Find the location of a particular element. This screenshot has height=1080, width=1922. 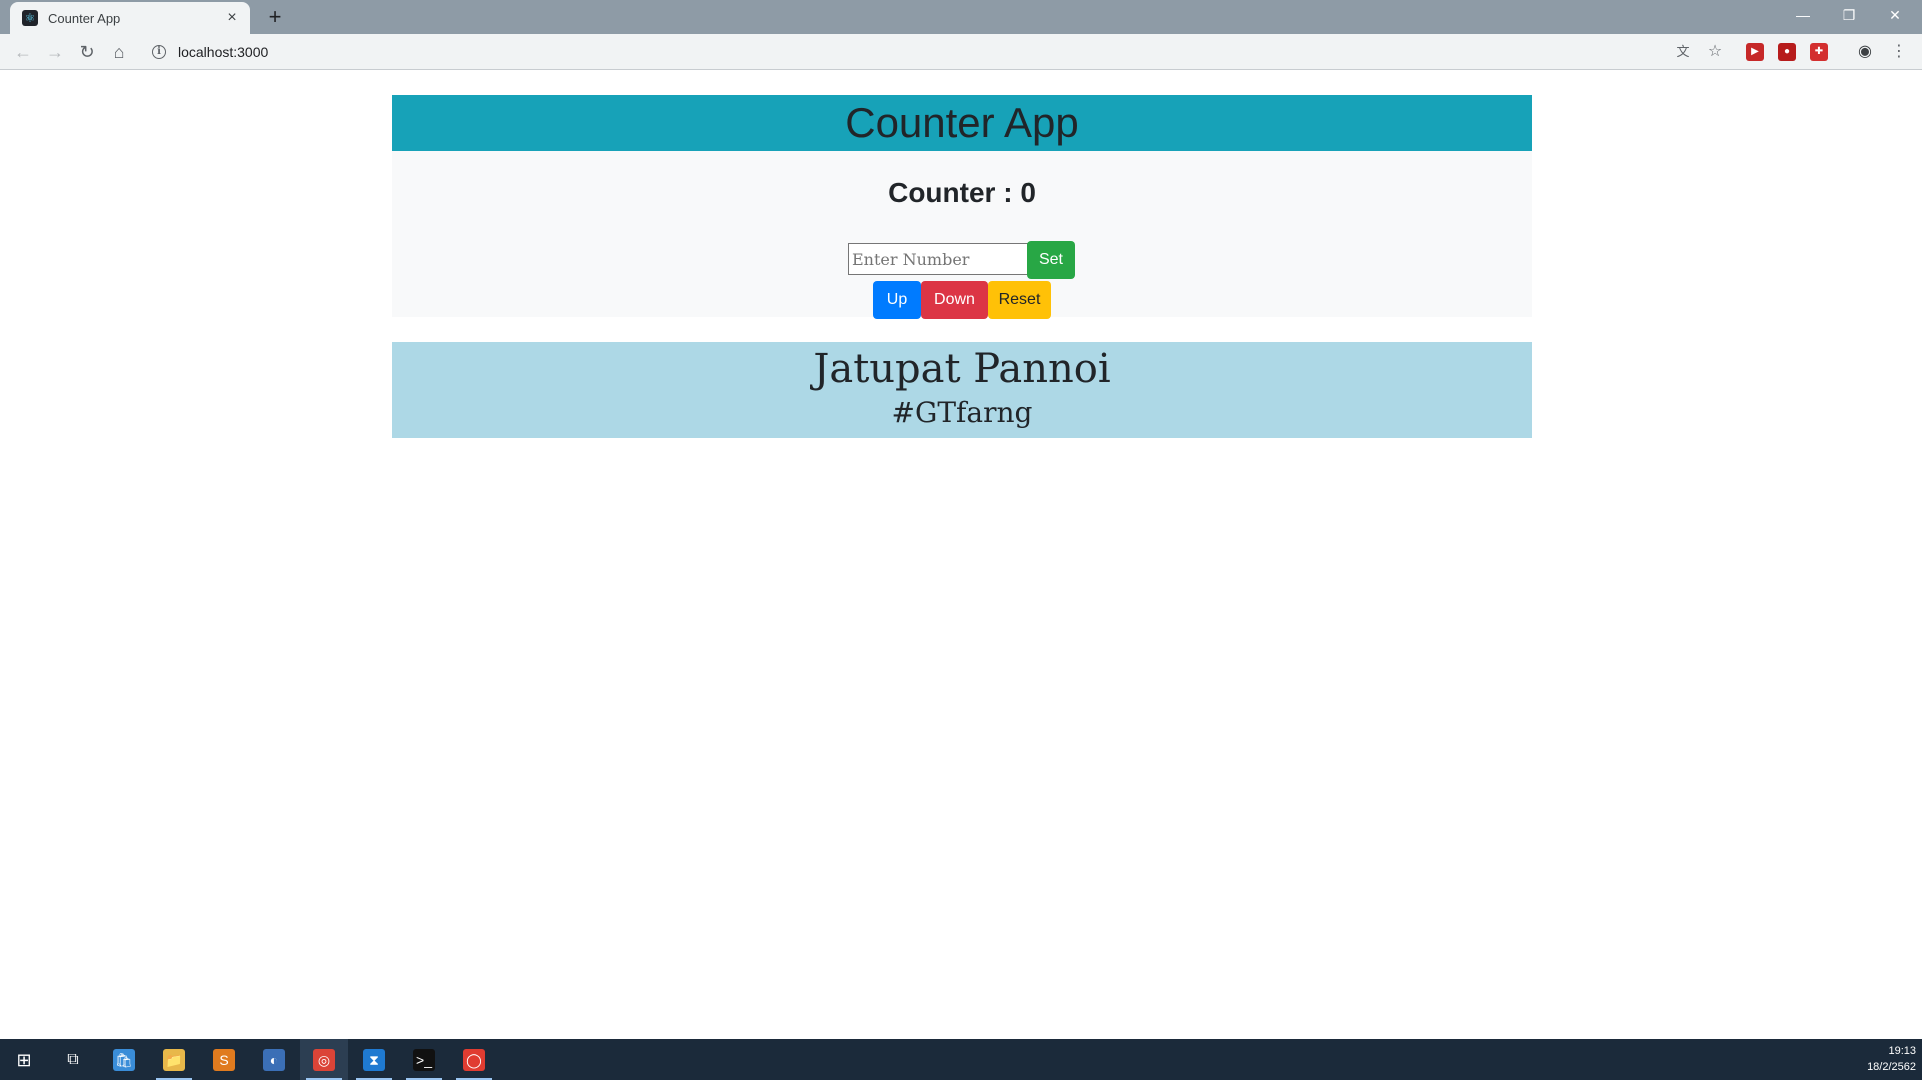

file-explorer-icon: 📁 is located at coordinates (174, 1059).